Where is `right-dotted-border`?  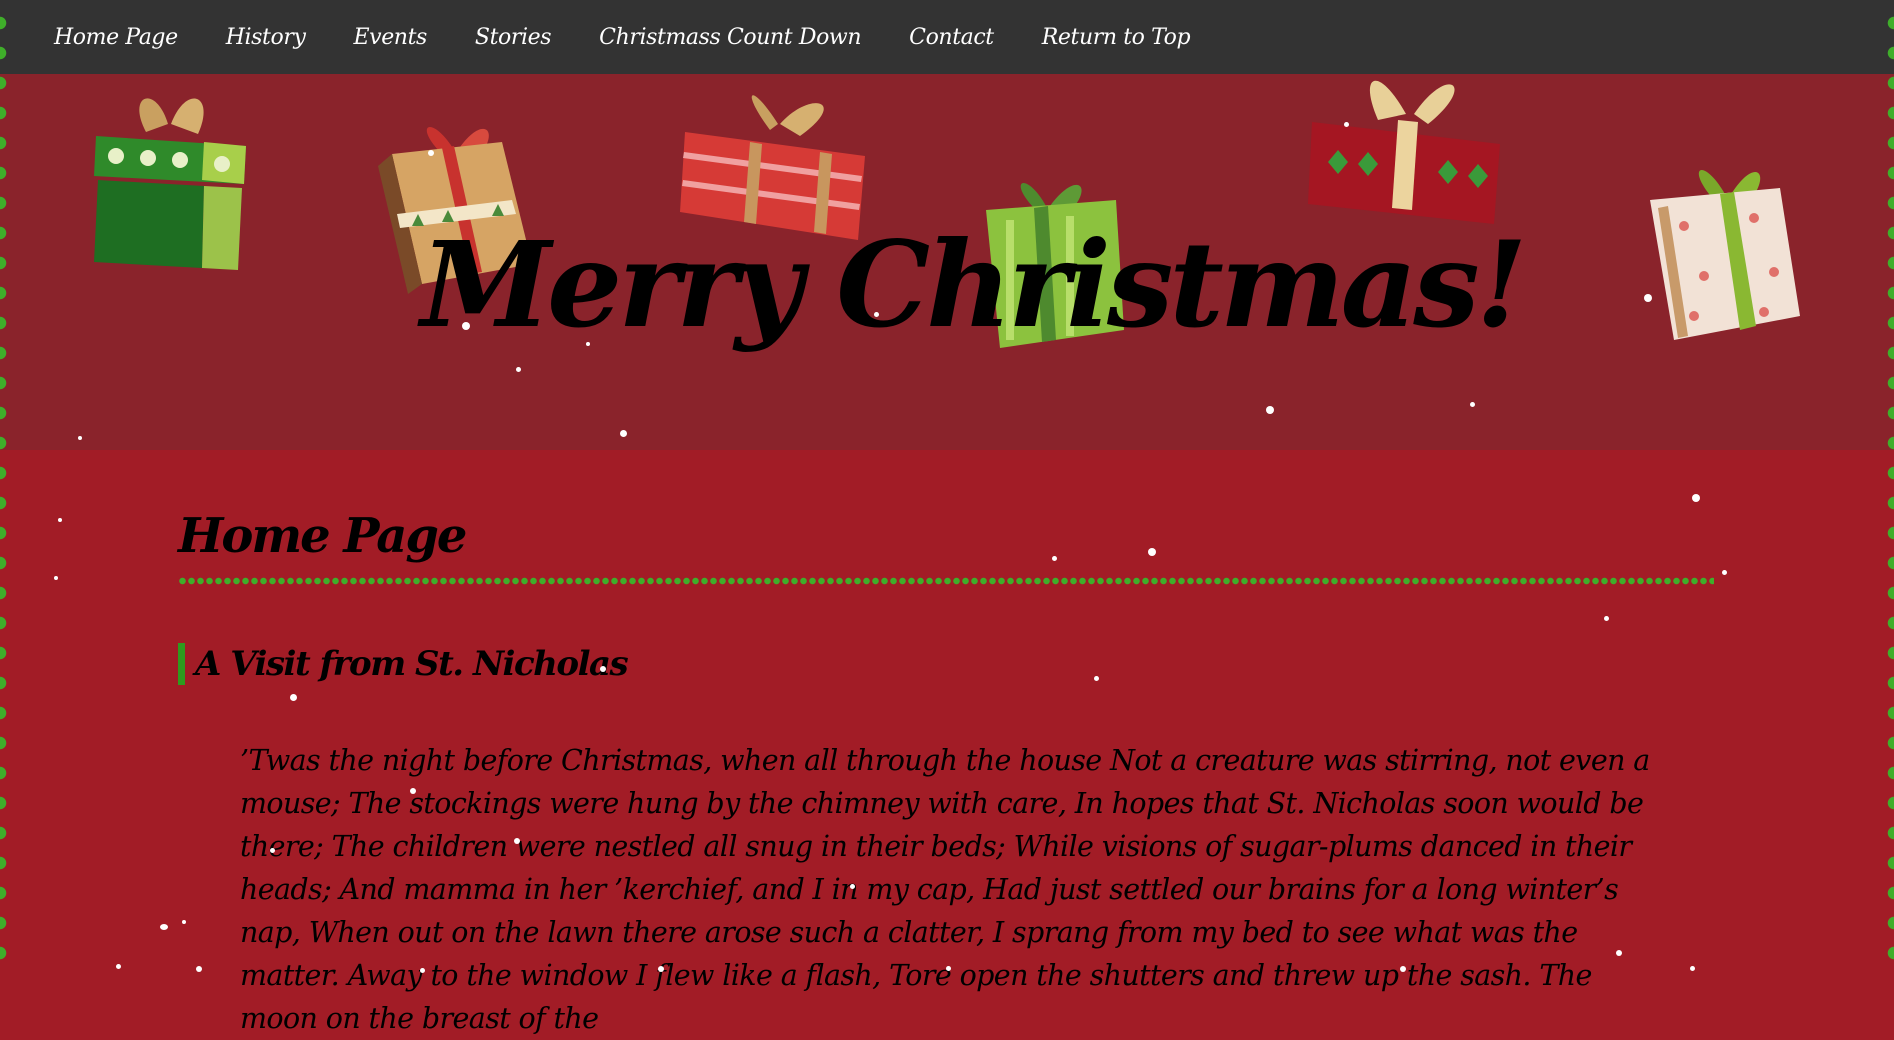
right-dotted-border is located at coordinates (1890, 486).